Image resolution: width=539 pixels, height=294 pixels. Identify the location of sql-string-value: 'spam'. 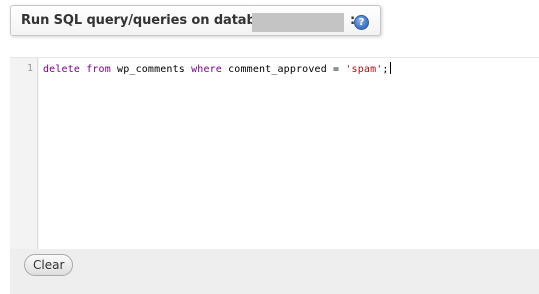
(364, 69).